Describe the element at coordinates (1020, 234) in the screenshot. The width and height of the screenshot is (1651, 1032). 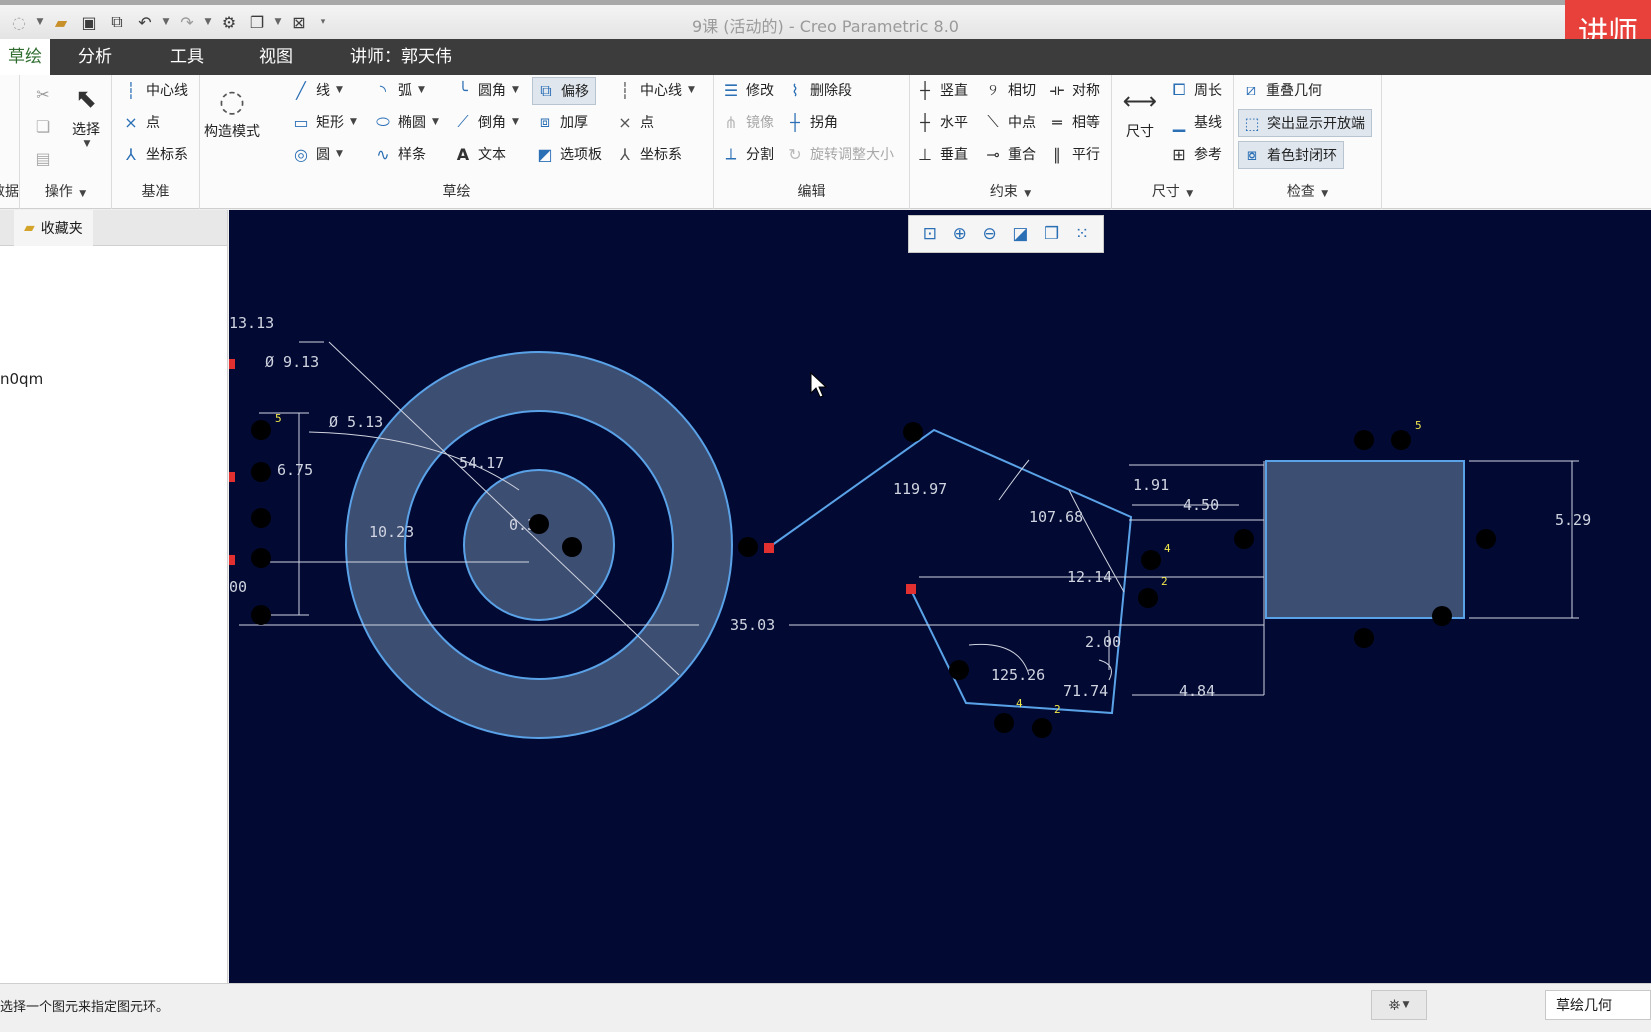
I see `repaint-icon: ◪` at that location.